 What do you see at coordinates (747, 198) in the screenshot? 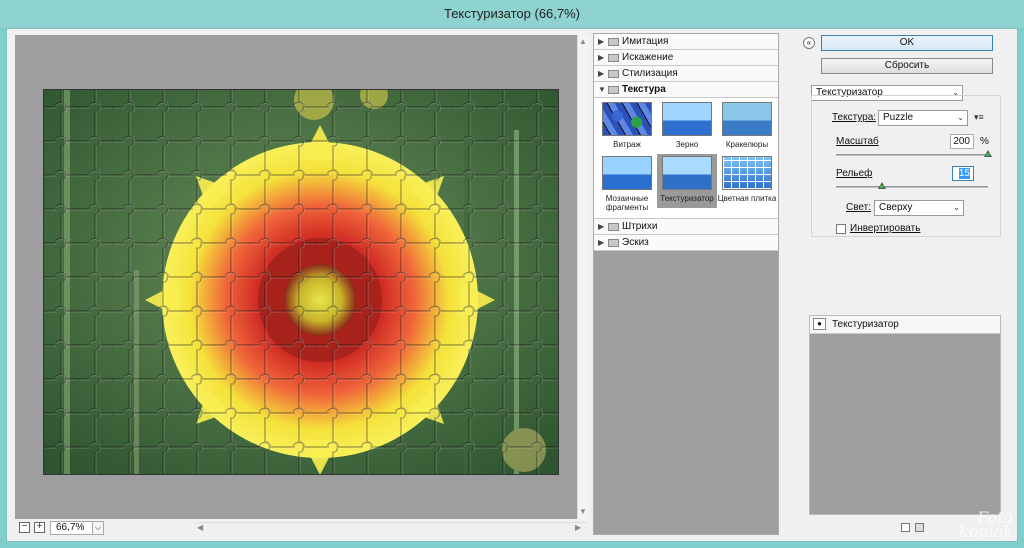
I see `thumb-label: Цветная плитка` at bounding box center [747, 198].